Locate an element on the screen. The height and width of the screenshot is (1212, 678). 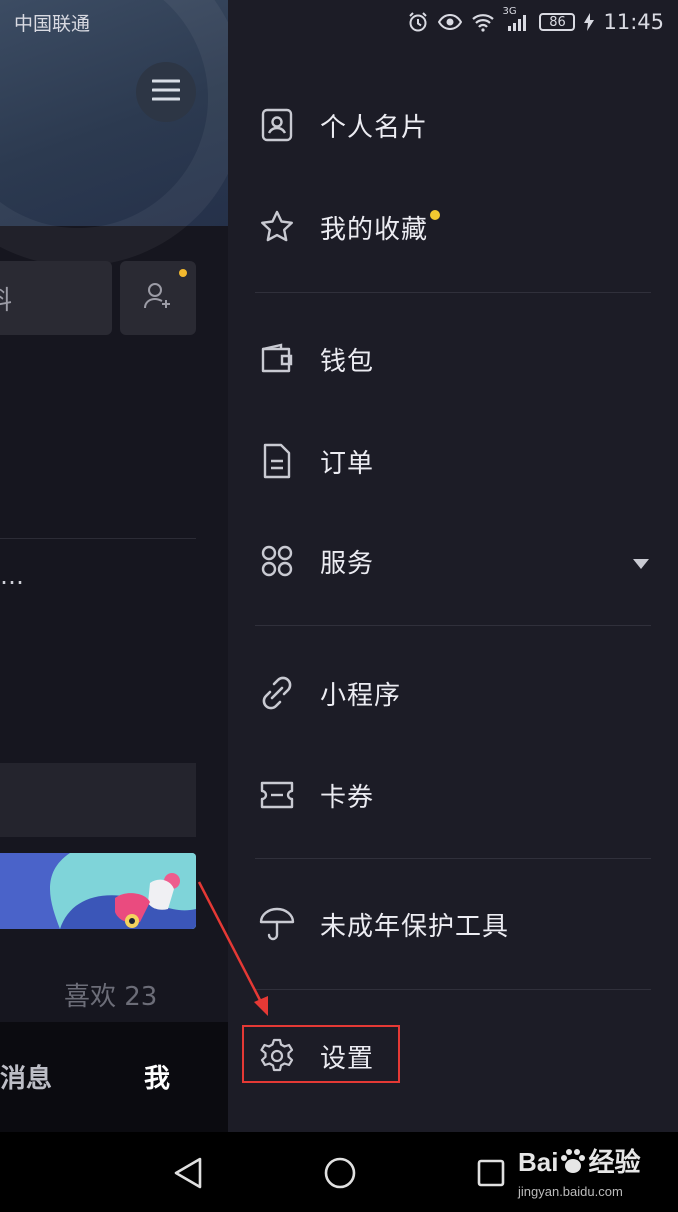
network-type: 3G is located at coordinates (509, 11).